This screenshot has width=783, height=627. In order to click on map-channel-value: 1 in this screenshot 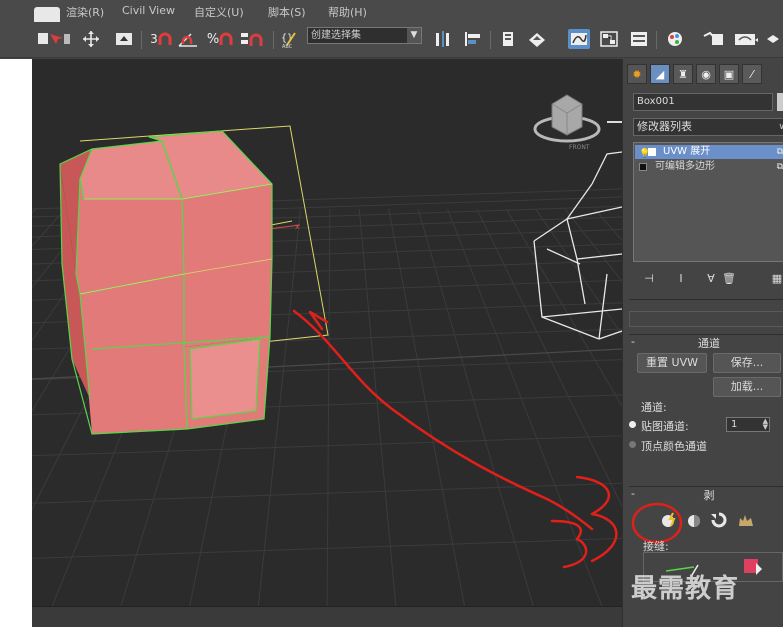, I will do `click(734, 424)`.